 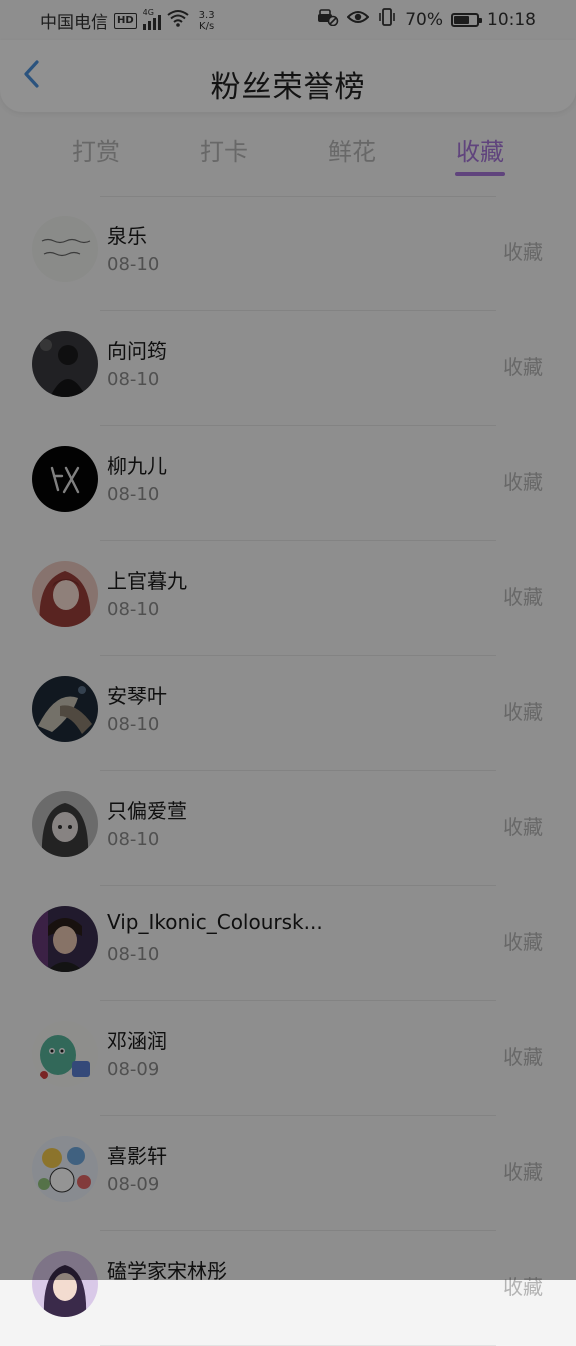 What do you see at coordinates (387, 19) in the screenshot?
I see `vibrate-icon` at bounding box center [387, 19].